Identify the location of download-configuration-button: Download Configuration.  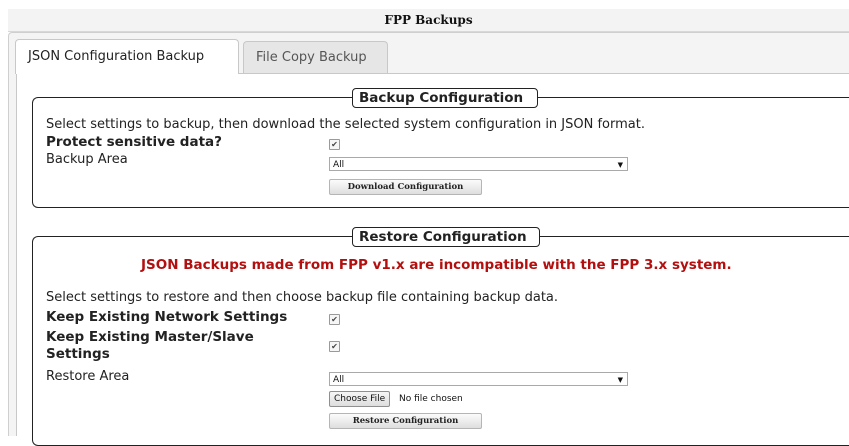
(405, 187).